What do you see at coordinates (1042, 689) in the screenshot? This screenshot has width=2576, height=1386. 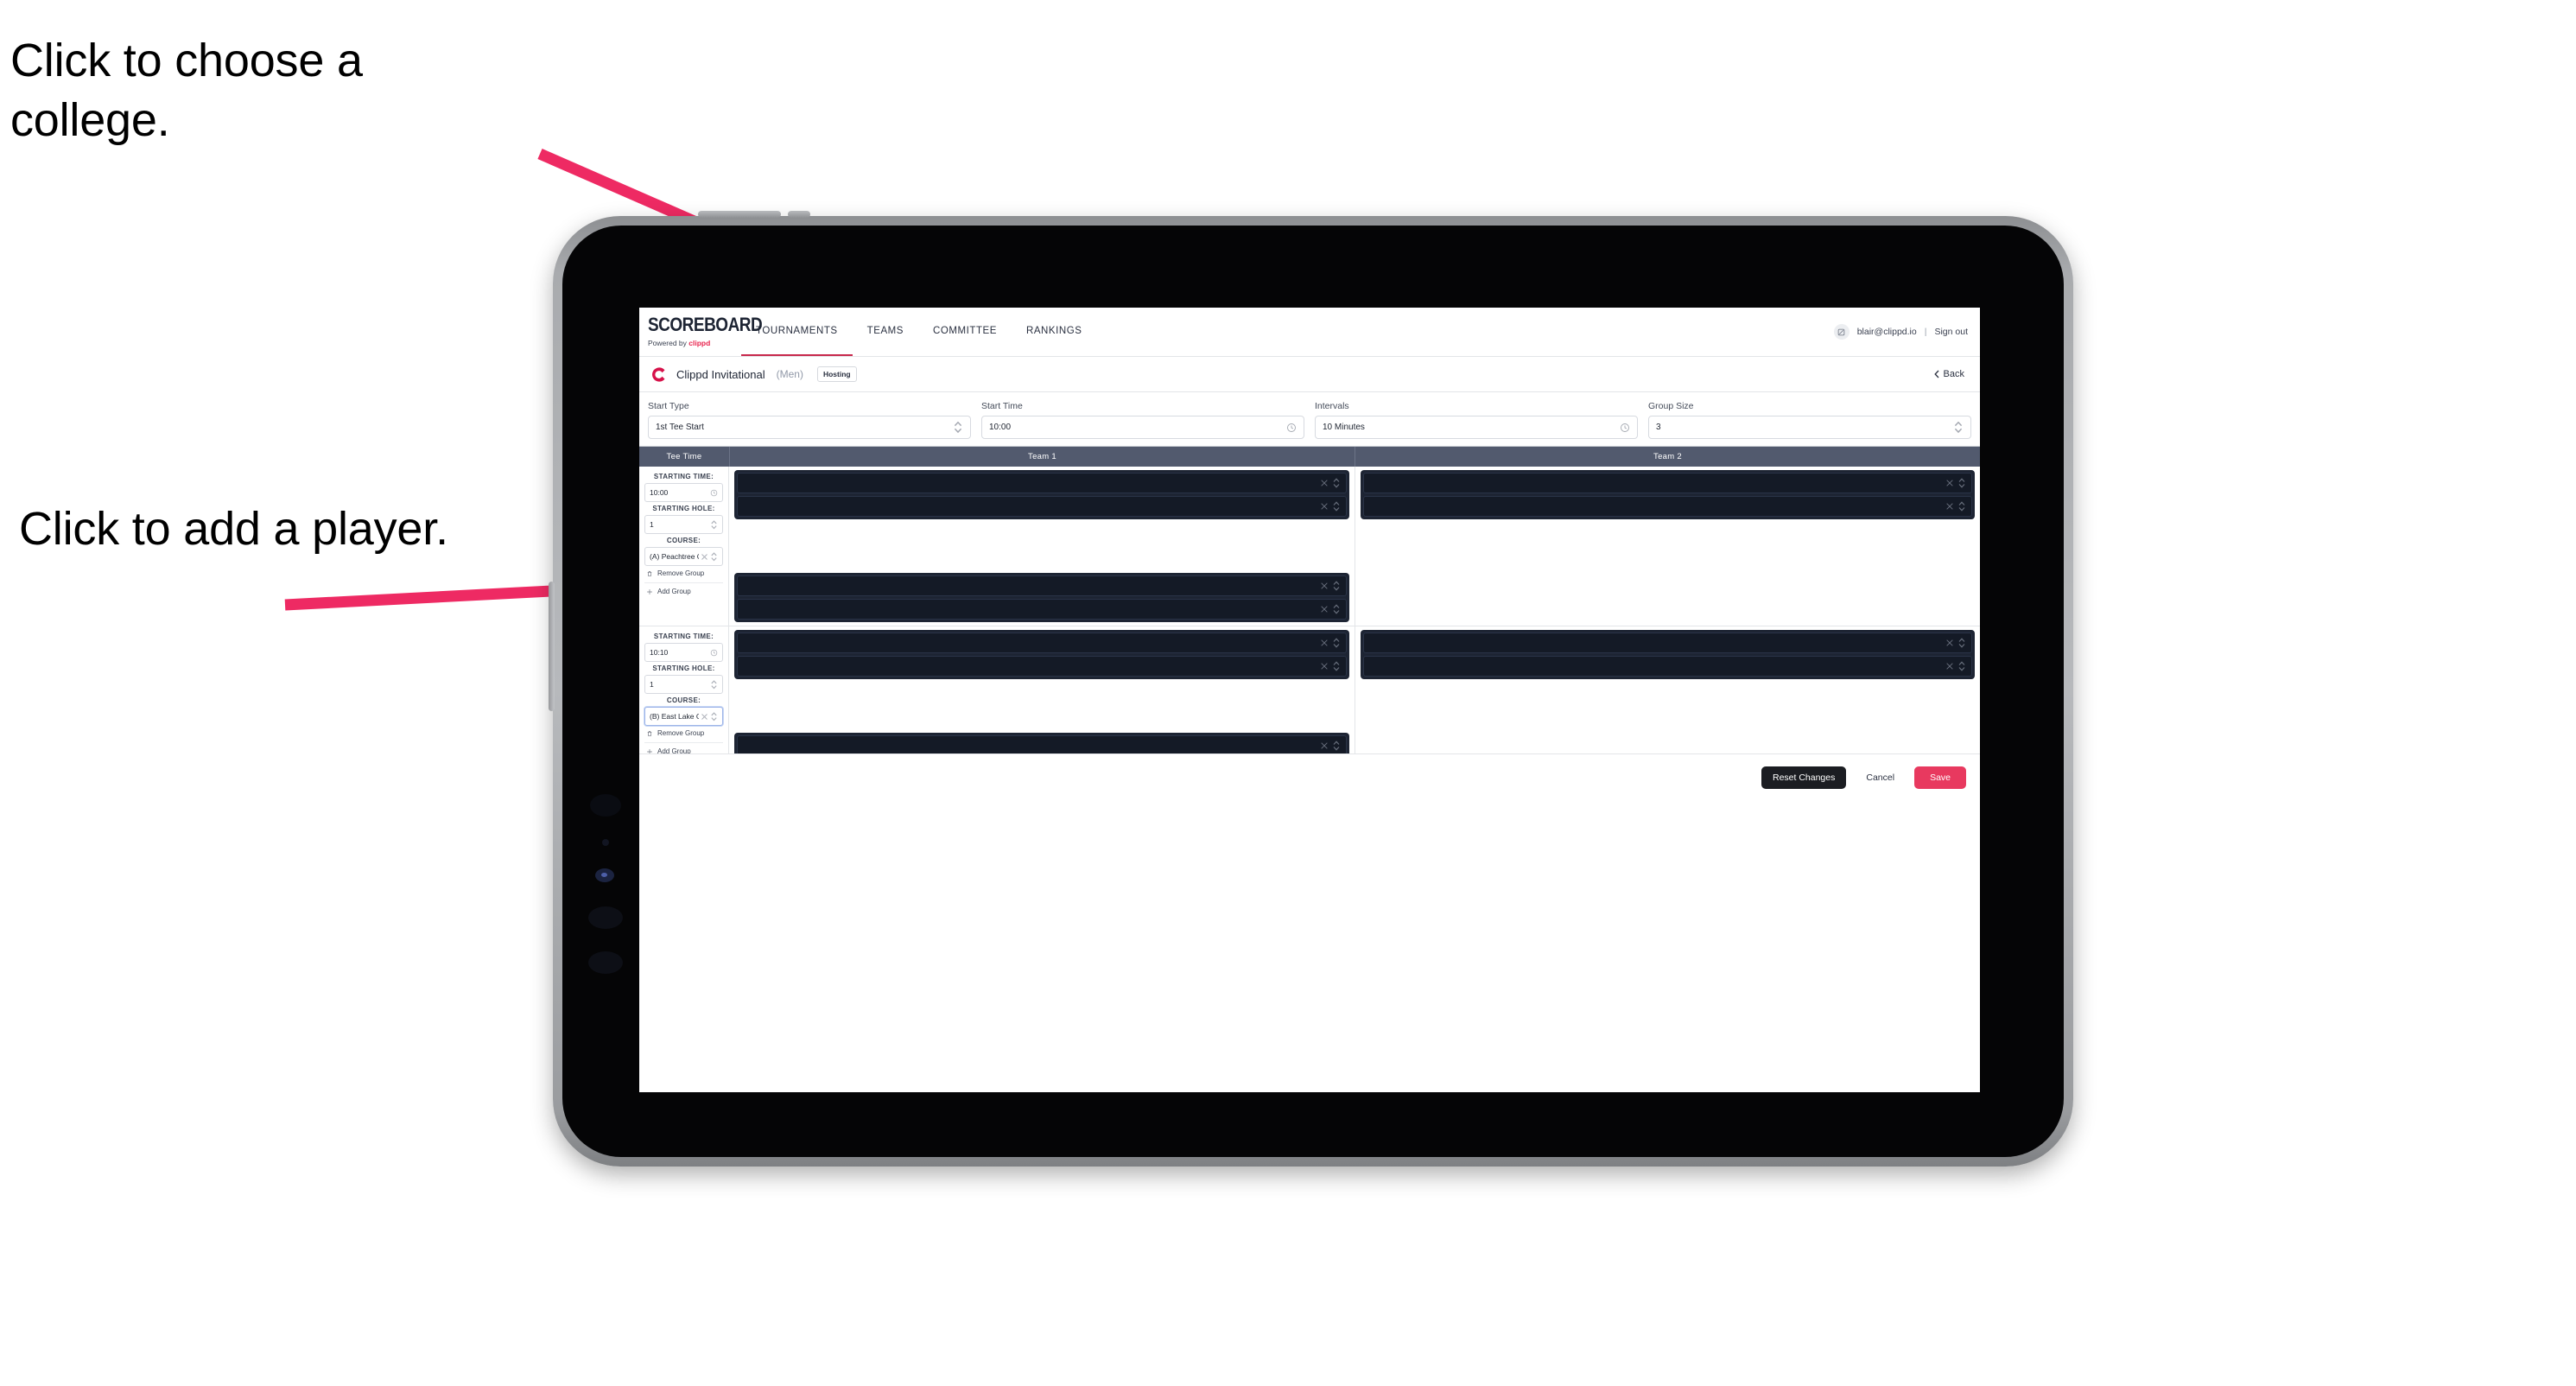 I see `team1-cell` at bounding box center [1042, 689].